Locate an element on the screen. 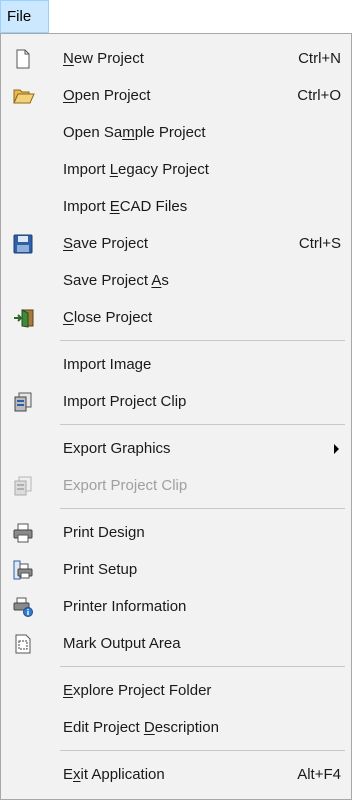 This screenshot has height=800, width=352. menu-item-import-legacy-project: Import Legacy Project is located at coordinates (176, 169).